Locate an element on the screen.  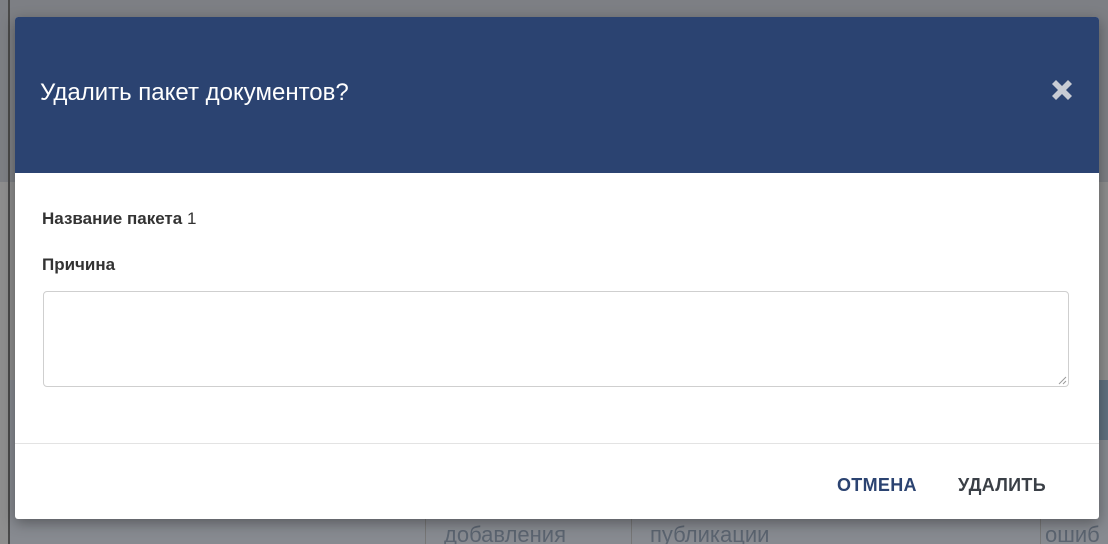
close-icon is located at coordinates (1062, 90).